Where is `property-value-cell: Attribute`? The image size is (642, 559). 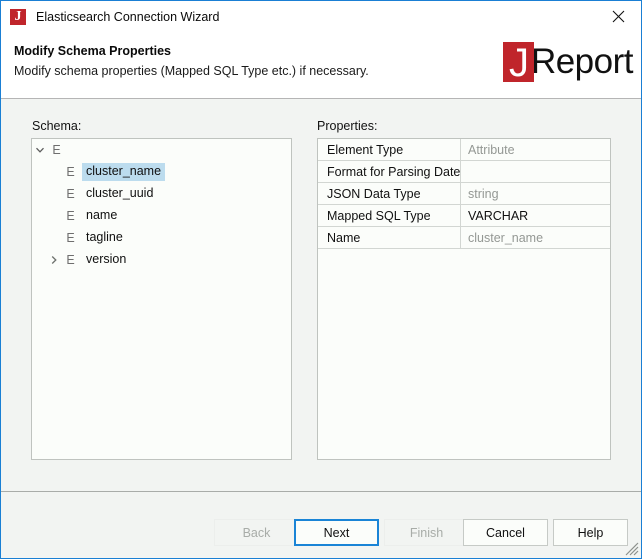
property-value-cell: Attribute is located at coordinates (491, 149).